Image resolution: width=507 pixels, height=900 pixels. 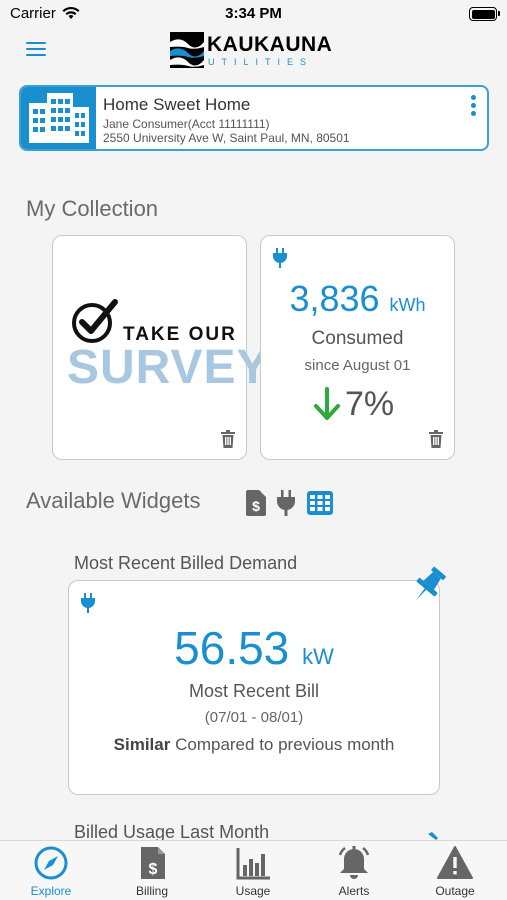 What do you see at coordinates (334, 298) in the screenshot?
I see `usage-value: 3,836` at bounding box center [334, 298].